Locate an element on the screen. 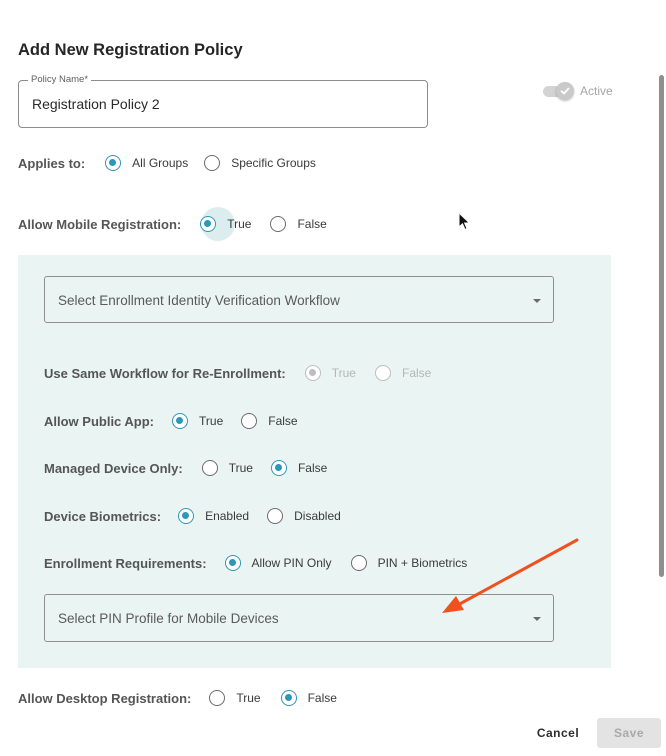 This screenshot has height=756, width=666. option-desktop-false: False is located at coordinates (308, 698).